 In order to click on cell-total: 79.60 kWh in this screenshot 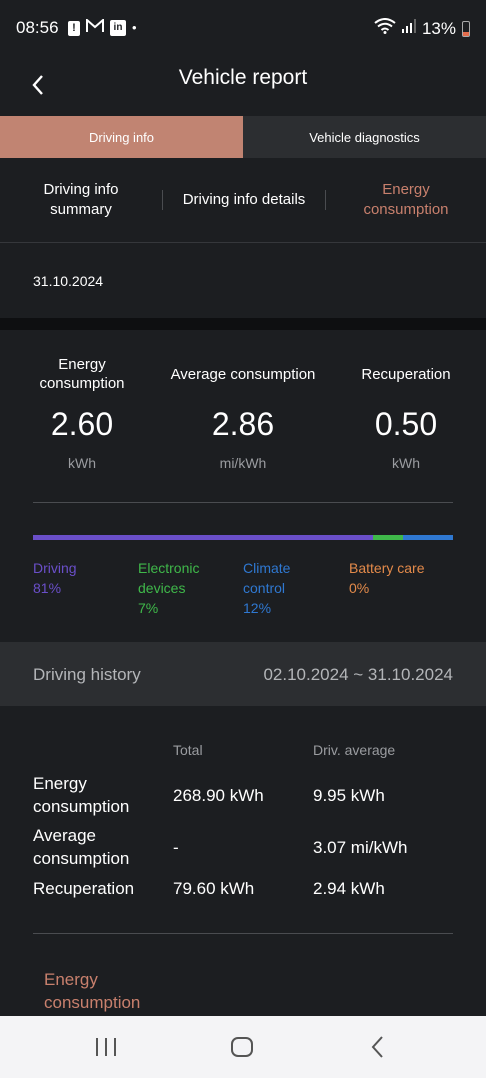, I will do `click(214, 888)`.